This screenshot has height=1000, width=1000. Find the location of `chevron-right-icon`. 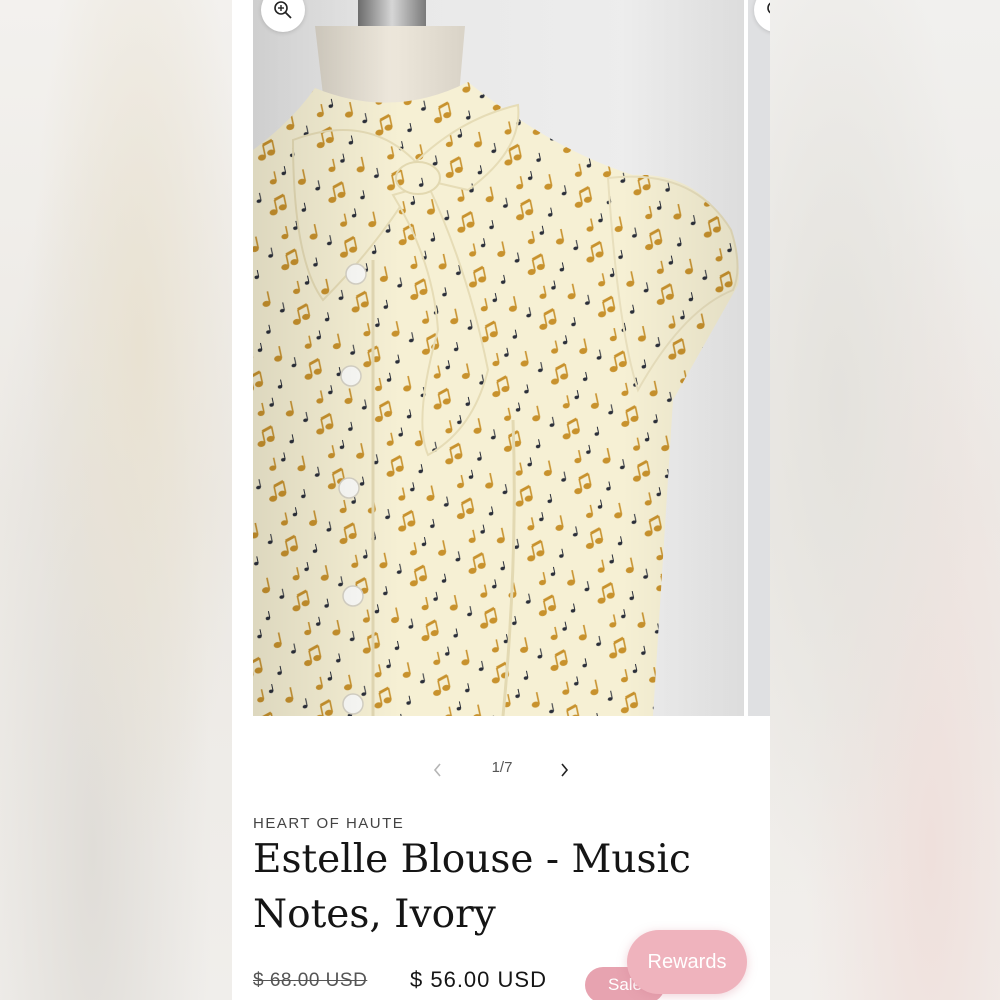

chevron-right-icon is located at coordinates (565, 770).